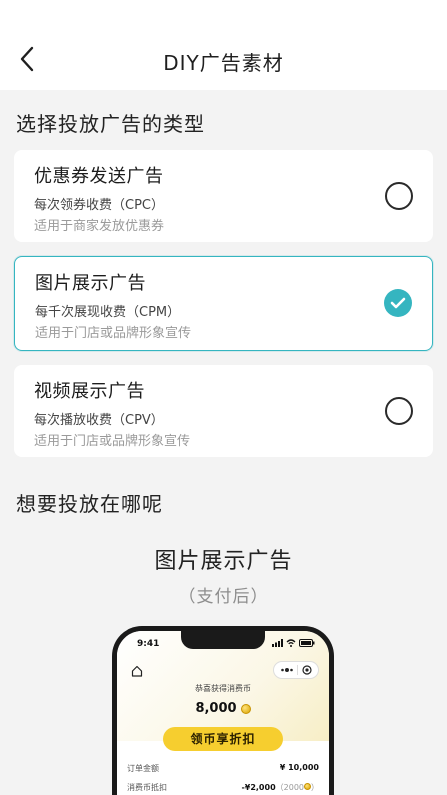  What do you see at coordinates (89, 391) in the screenshot?
I see `ad-type-title: 视频展示广告` at bounding box center [89, 391].